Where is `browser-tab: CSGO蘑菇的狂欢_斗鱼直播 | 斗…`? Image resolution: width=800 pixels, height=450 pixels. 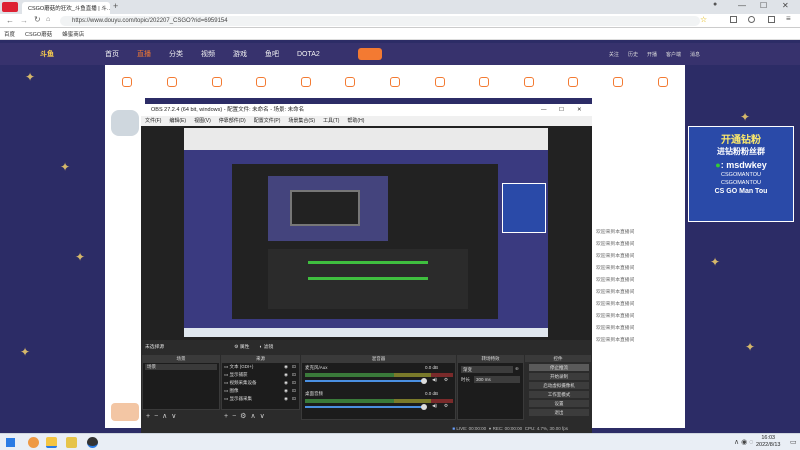
browser-tab: CSGO蘑菇的狂欢_斗鱼直播 | 斗… is located at coordinates (66, 8).